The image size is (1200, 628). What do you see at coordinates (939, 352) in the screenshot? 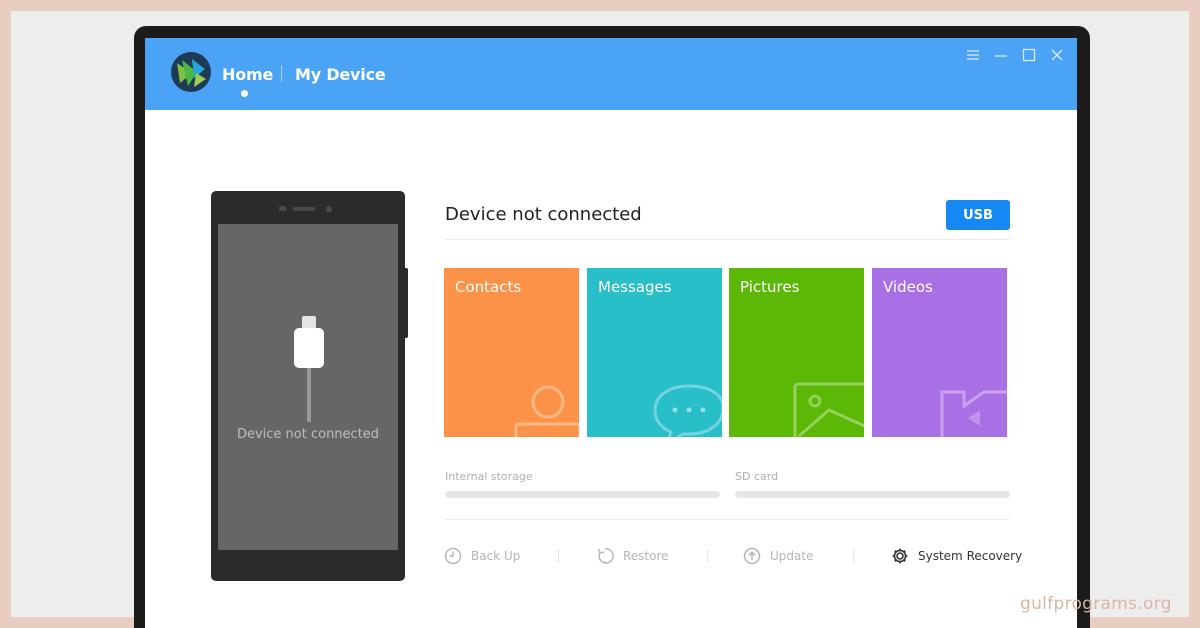
I see `tile-videos: Videos` at bounding box center [939, 352].